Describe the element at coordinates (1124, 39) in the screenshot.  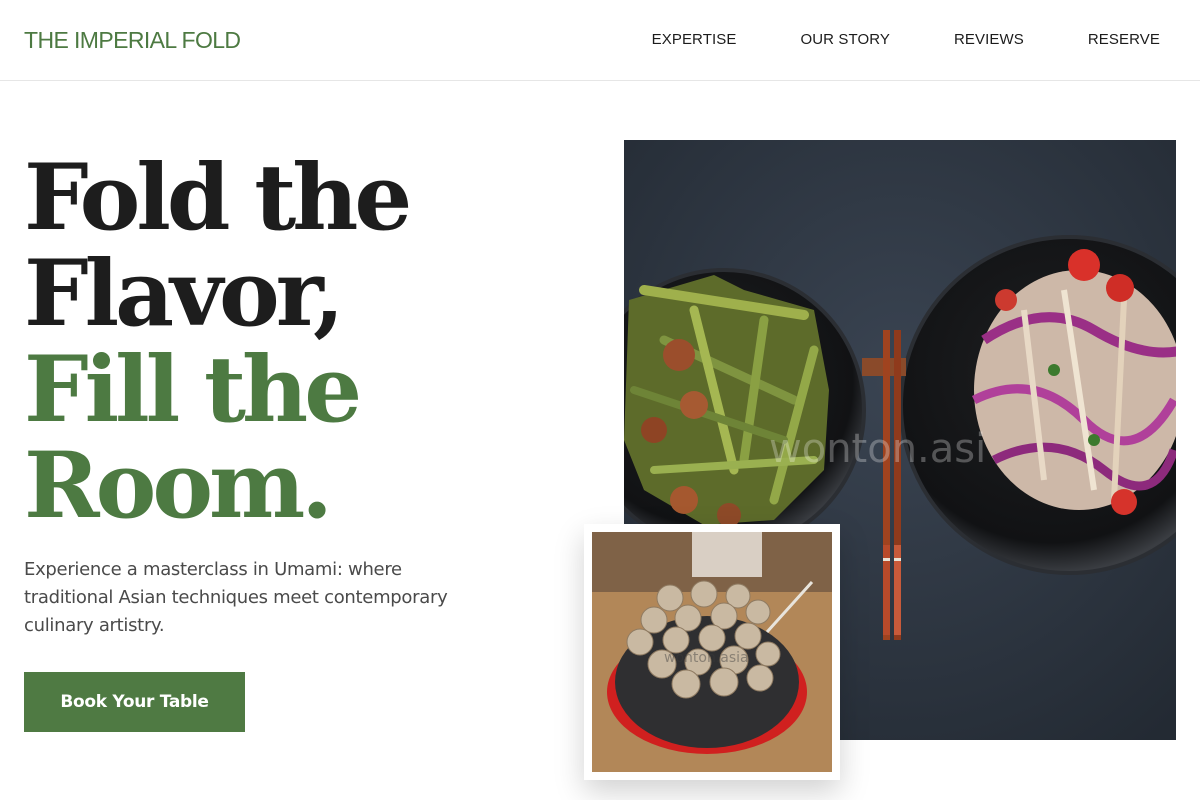
I see `nav-item-reserve: RESERVE` at that location.